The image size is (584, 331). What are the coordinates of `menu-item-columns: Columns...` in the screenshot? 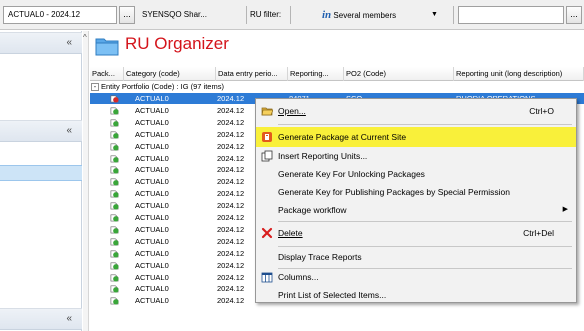 It's located at (416, 277).